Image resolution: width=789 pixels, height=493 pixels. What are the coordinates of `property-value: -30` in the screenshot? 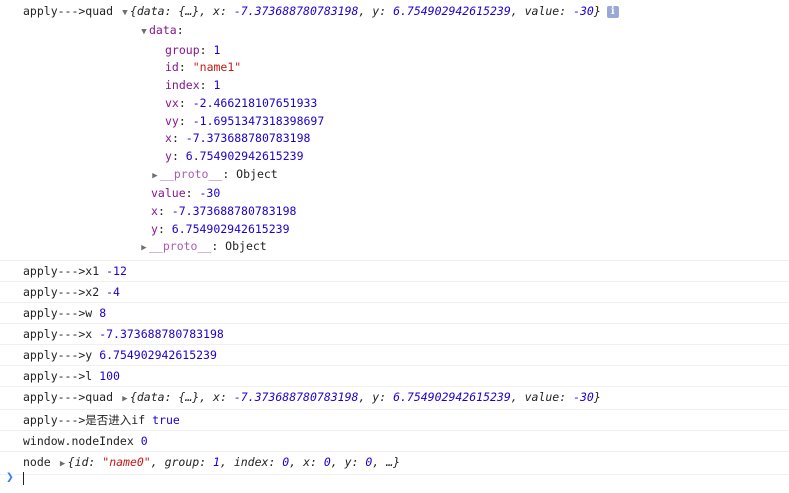 It's located at (210, 193).